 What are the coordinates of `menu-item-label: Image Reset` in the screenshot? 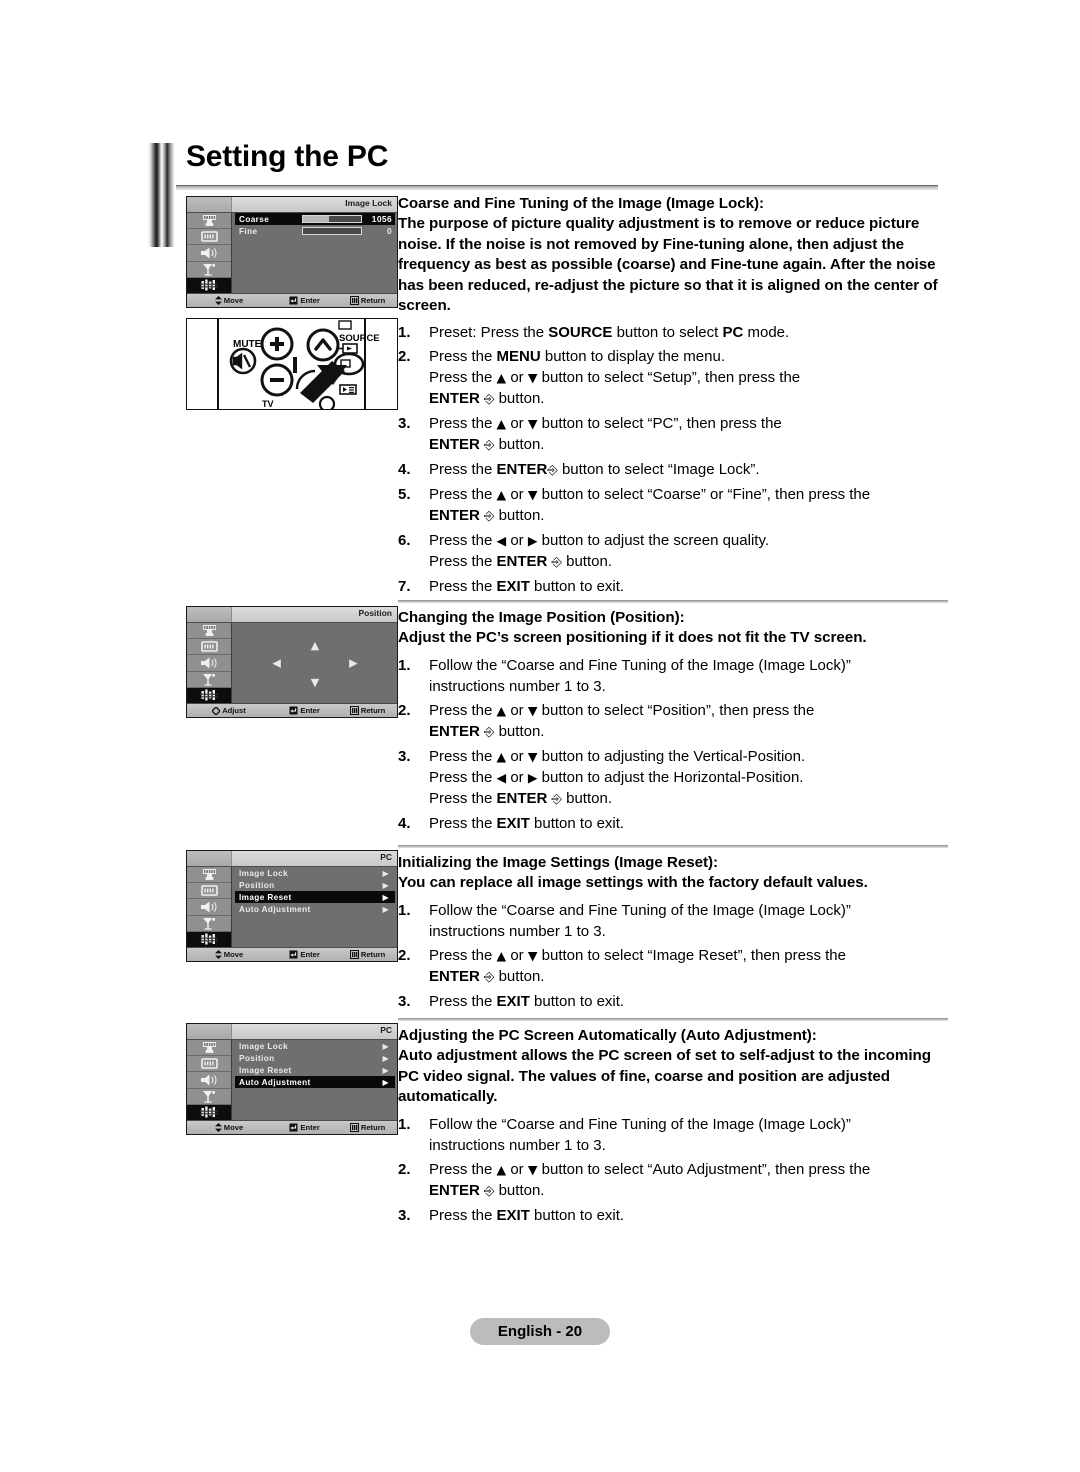 It's located at (265, 897).